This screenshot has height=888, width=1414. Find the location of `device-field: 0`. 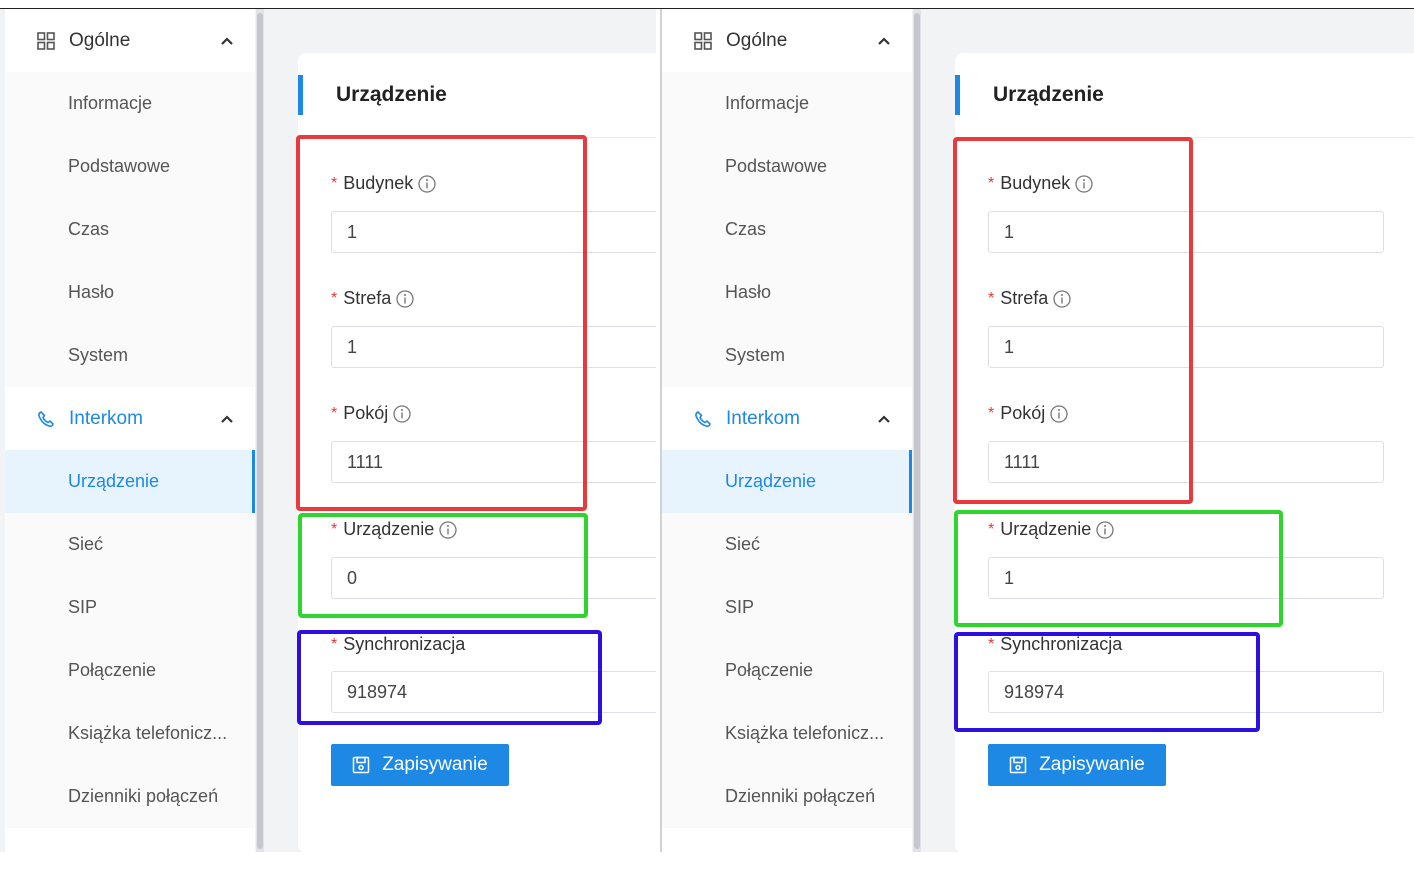

device-field: 0 is located at coordinates (493, 578).